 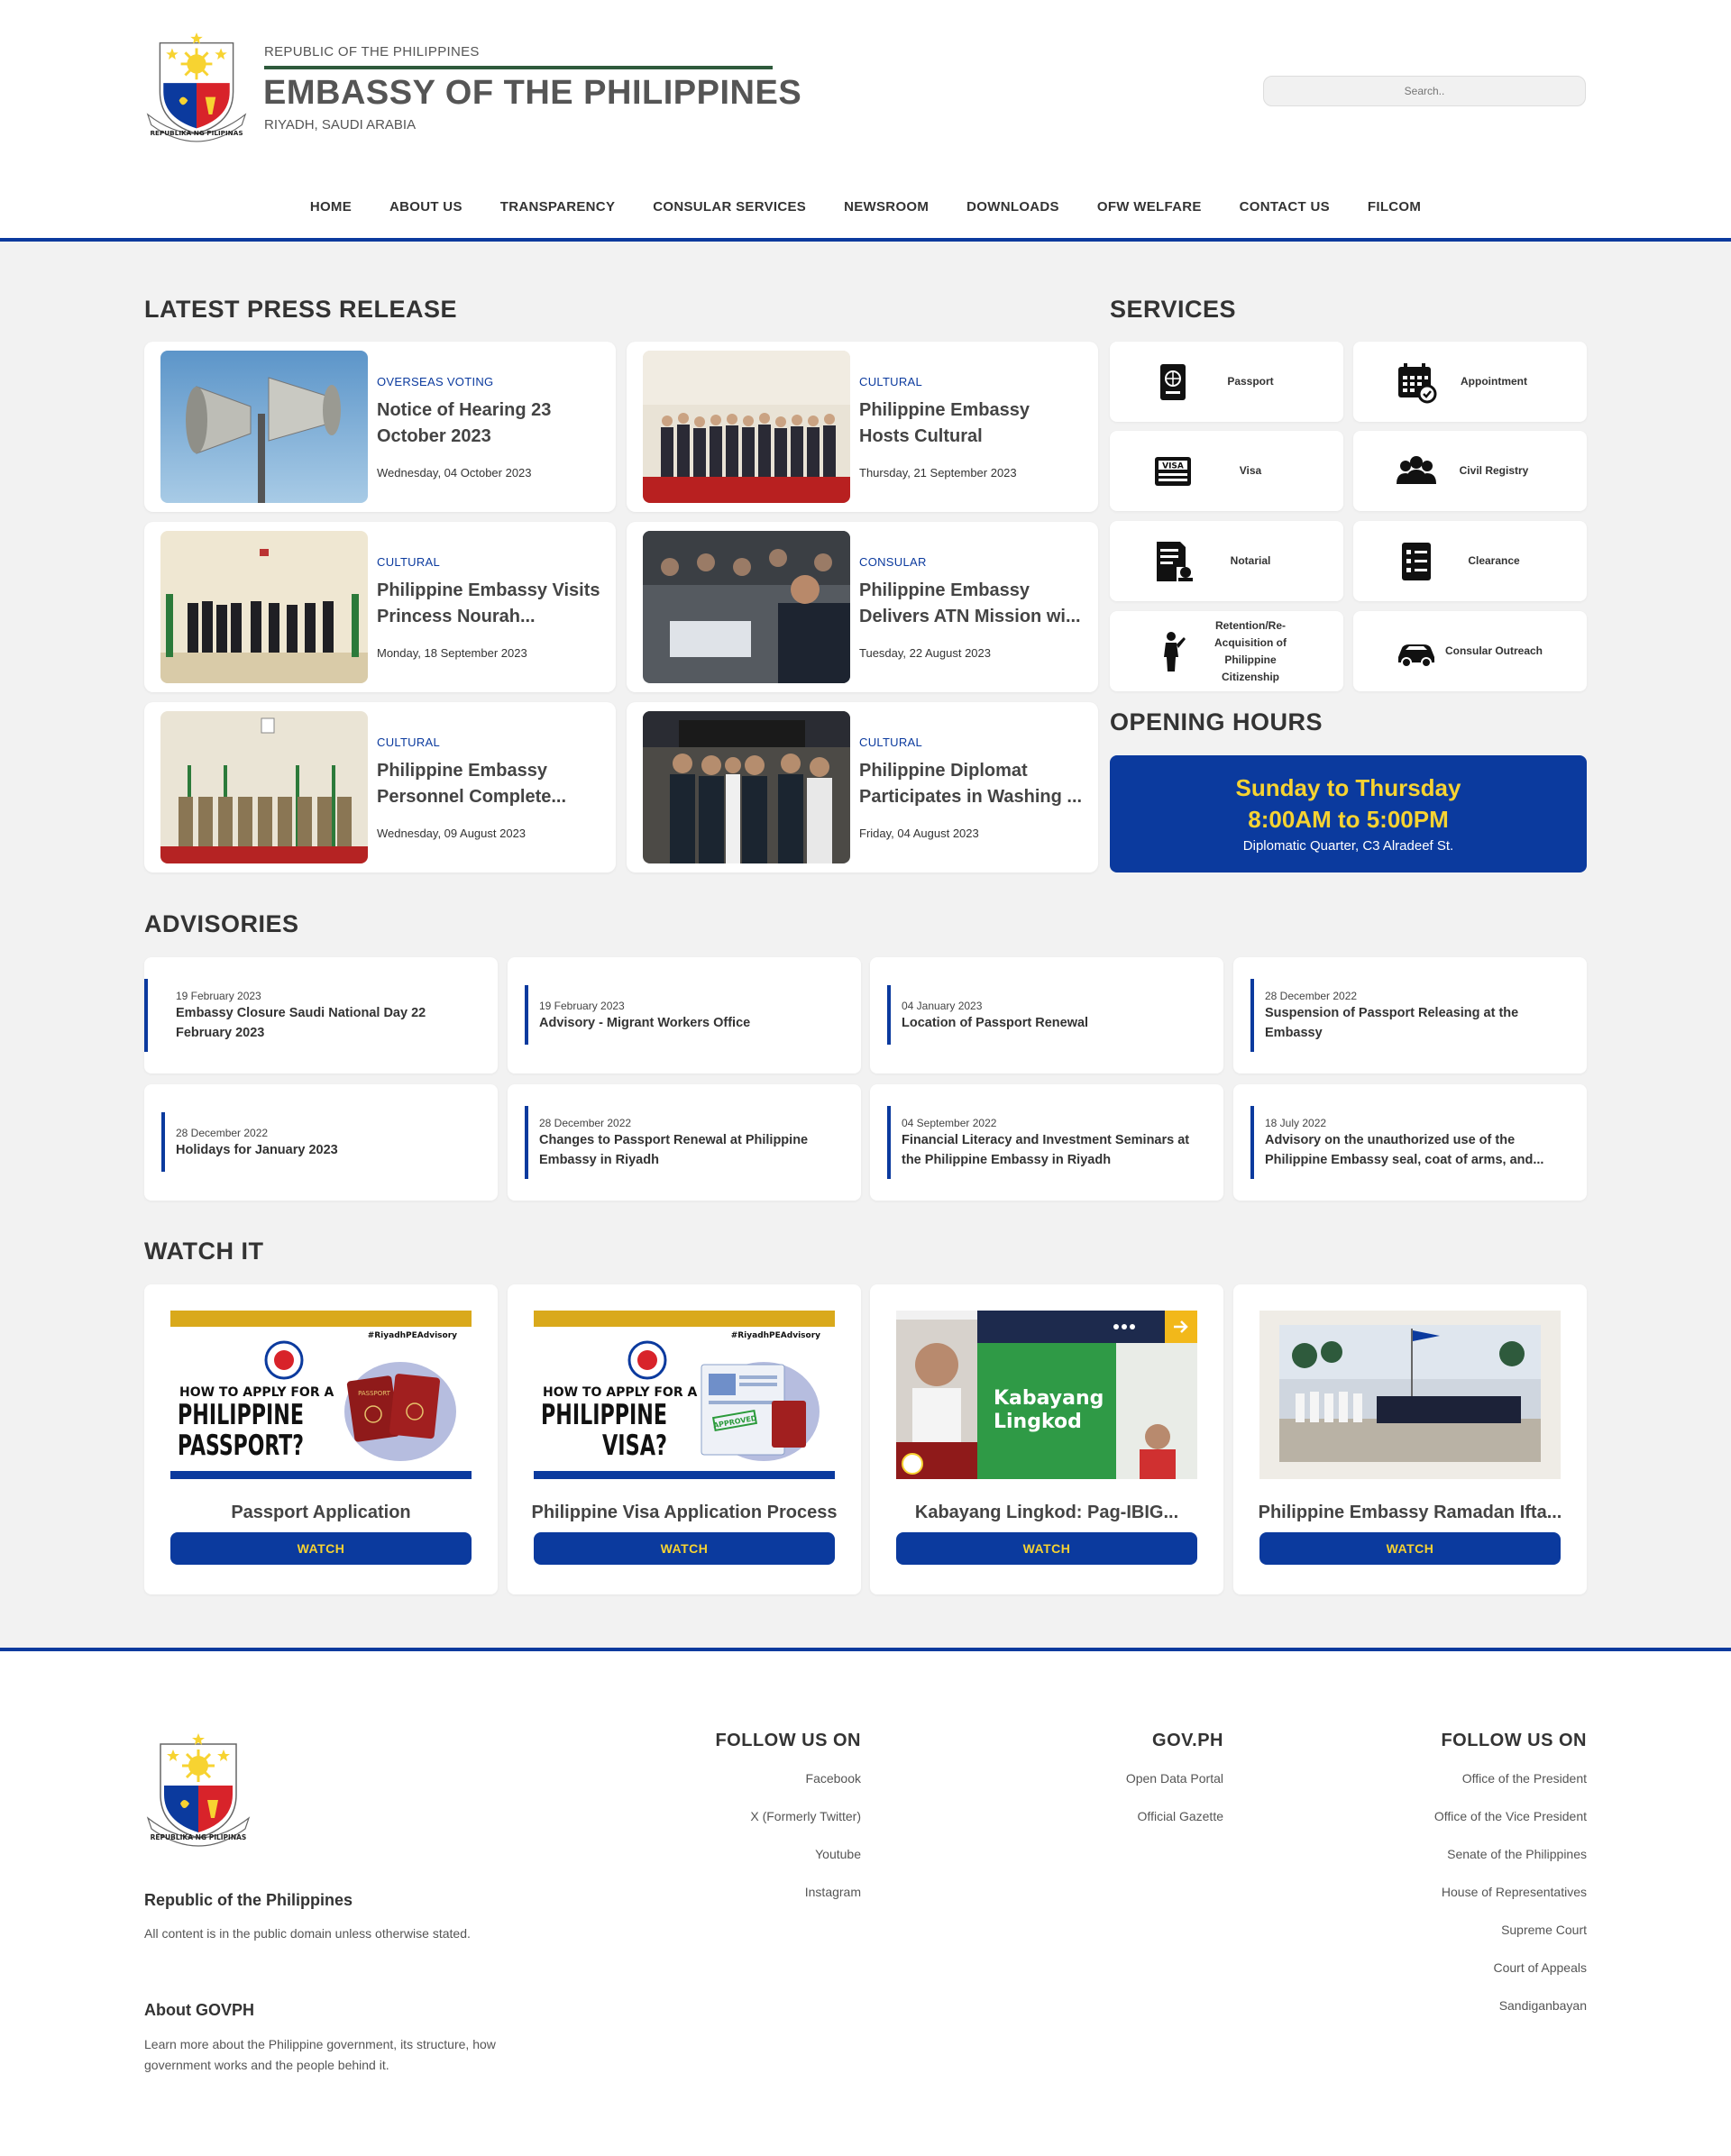 I want to click on footer-link-court-of-appeals: Court of Appeals, so click(x=1511, y=1968).